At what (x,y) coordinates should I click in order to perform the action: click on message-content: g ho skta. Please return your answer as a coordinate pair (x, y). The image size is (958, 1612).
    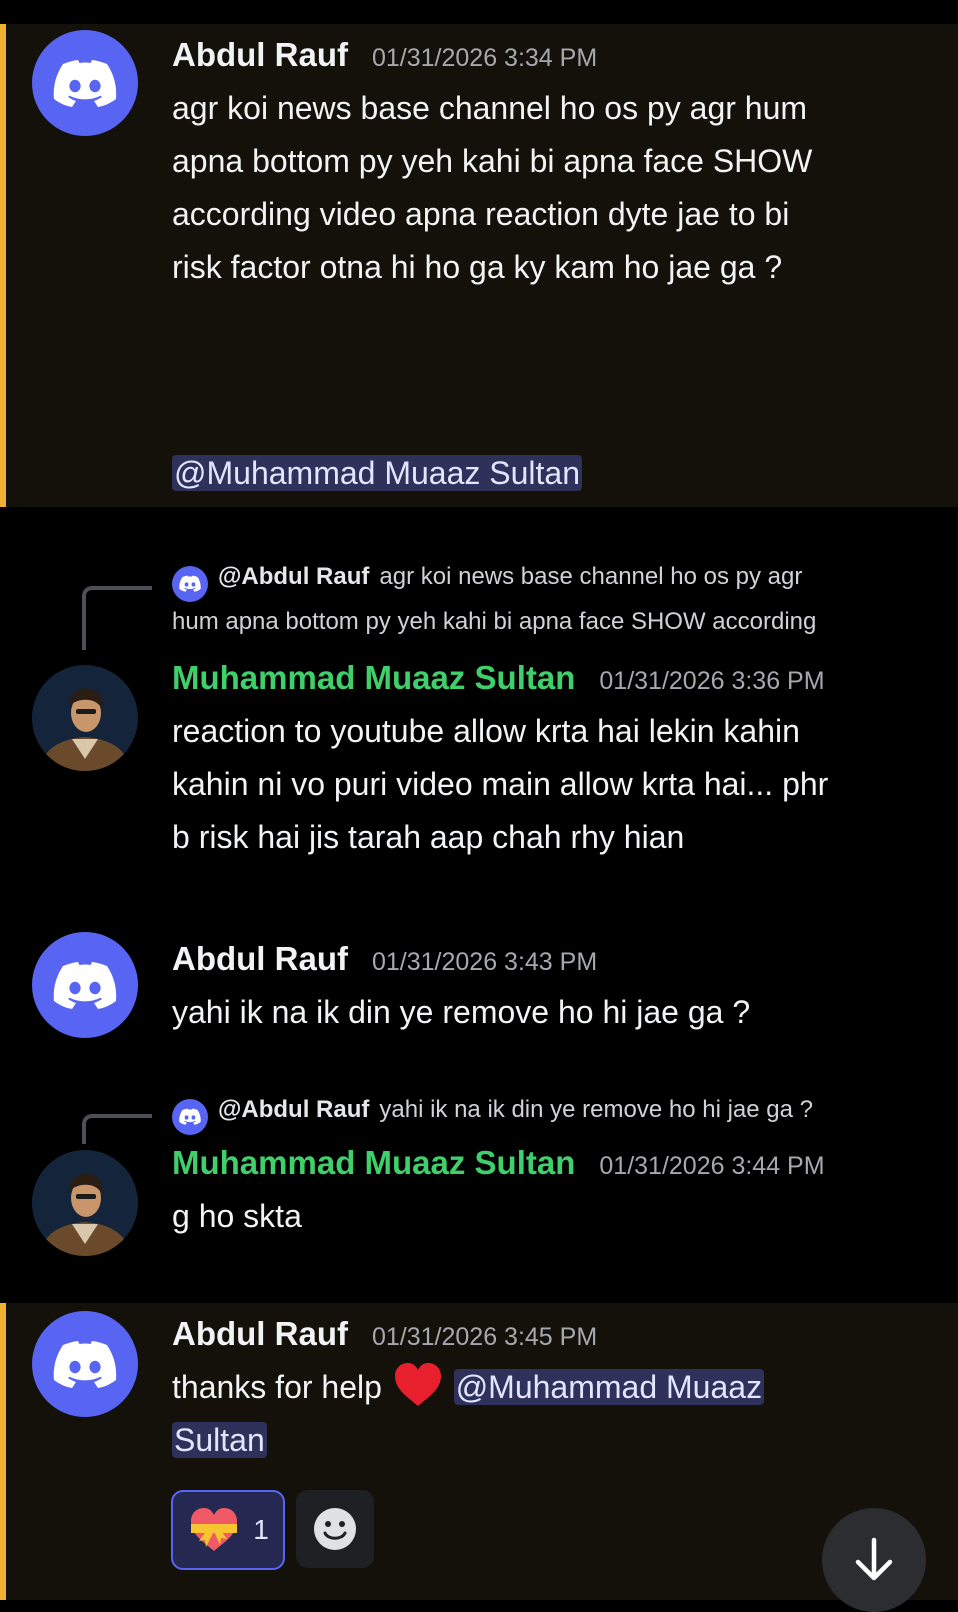
    Looking at the image, I should click on (237, 1216).